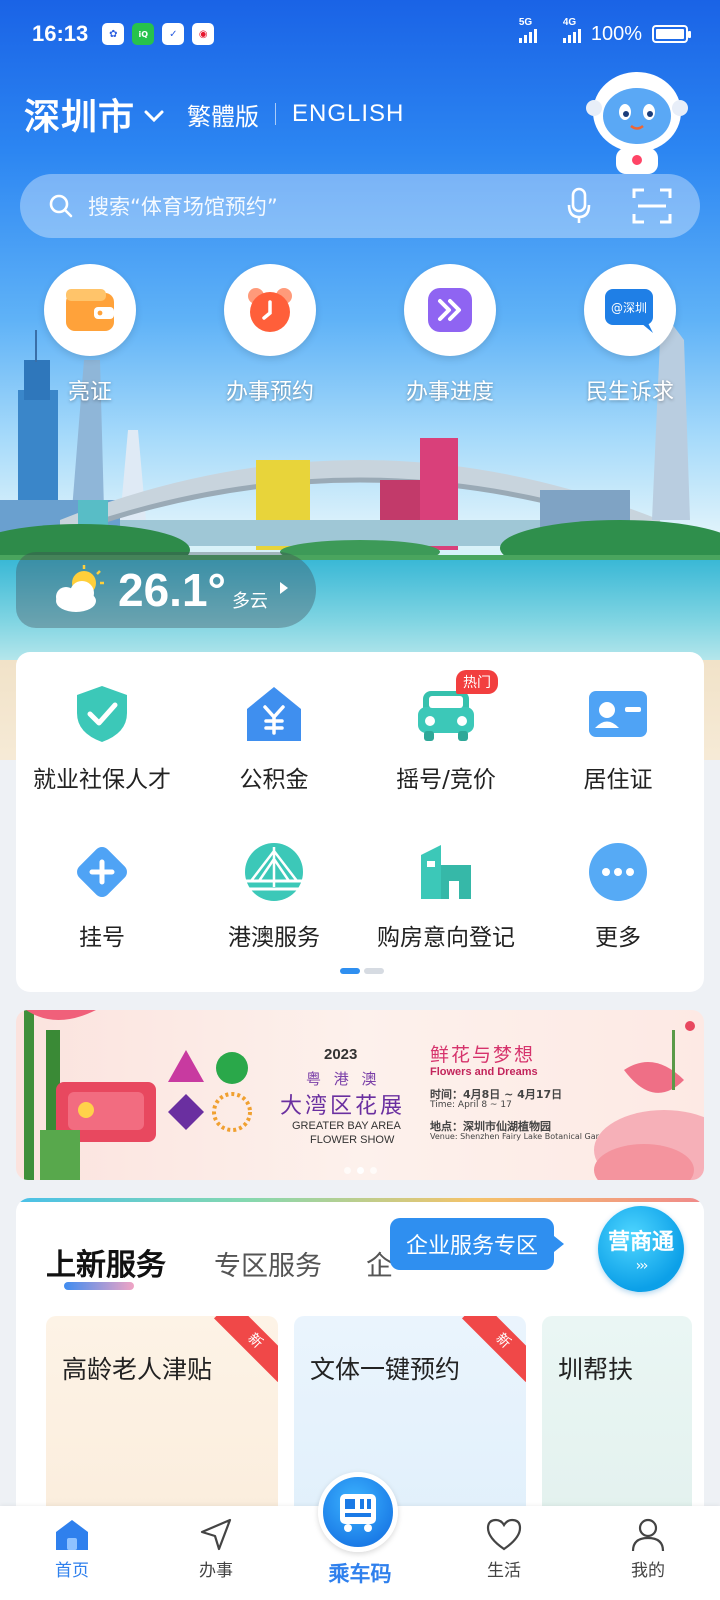  What do you see at coordinates (360, 1200) in the screenshot?
I see `section-divider` at bounding box center [360, 1200].